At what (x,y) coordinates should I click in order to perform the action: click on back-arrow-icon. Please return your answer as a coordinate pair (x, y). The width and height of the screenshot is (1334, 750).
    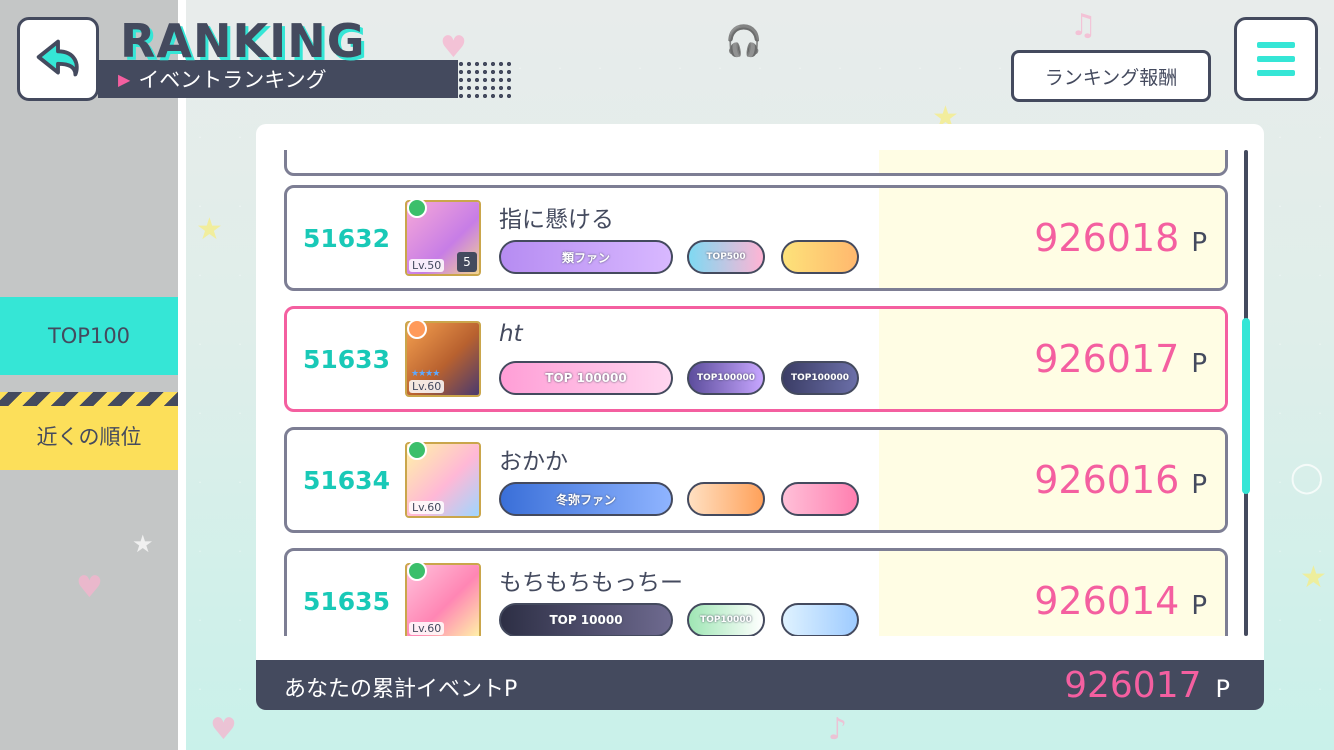
    Looking at the image, I should click on (57, 58).